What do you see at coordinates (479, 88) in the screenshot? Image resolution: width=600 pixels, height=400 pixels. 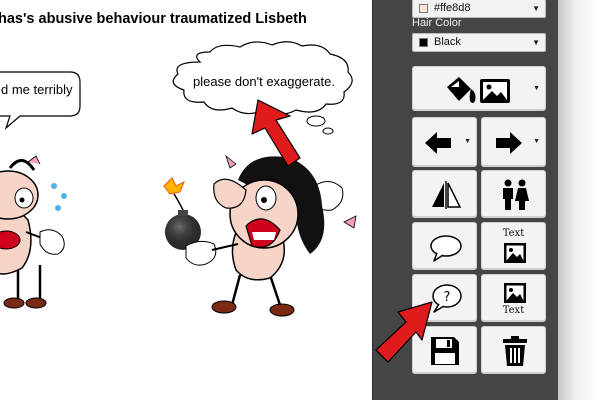 I see `fill-image-button: ▼` at bounding box center [479, 88].